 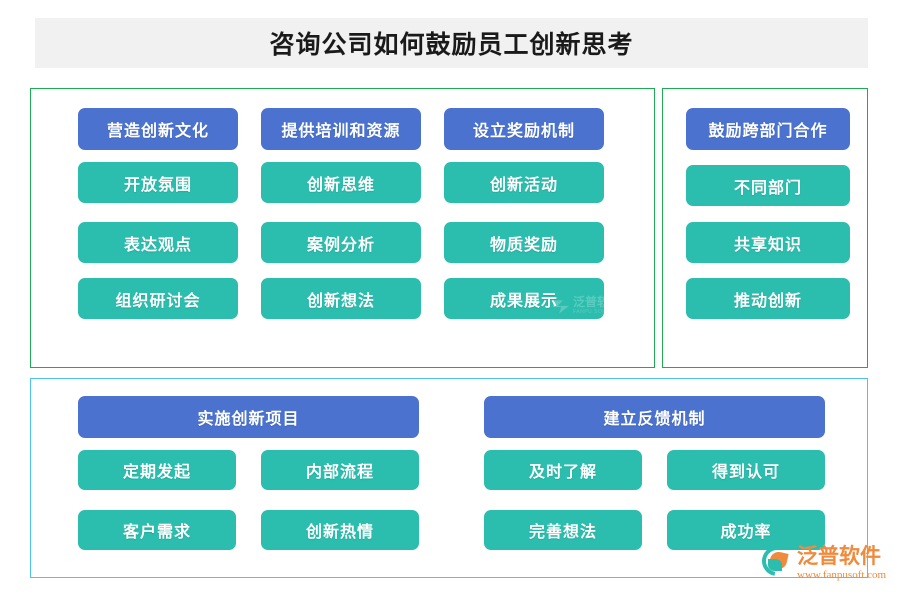 I want to click on box-item-reward-1: 创新活动, so click(x=524, y=182).